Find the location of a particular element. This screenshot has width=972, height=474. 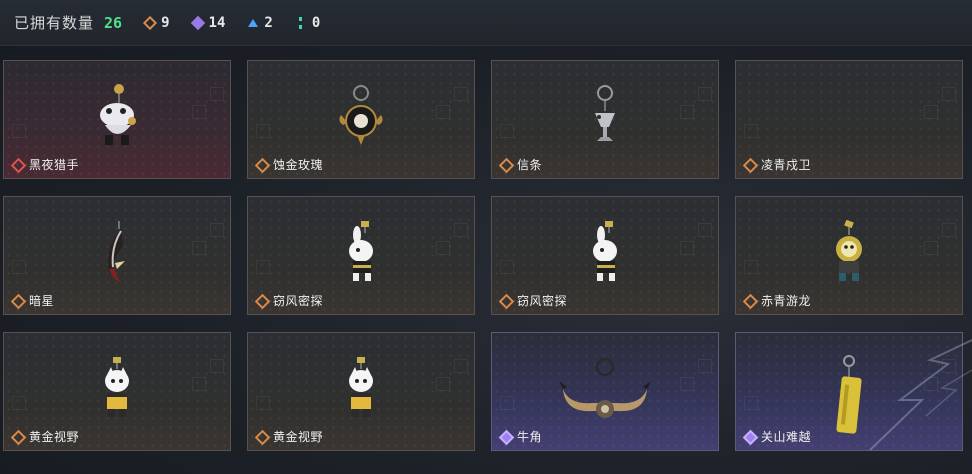

charm-label: 牛角 is located at coordinates (521, 436).